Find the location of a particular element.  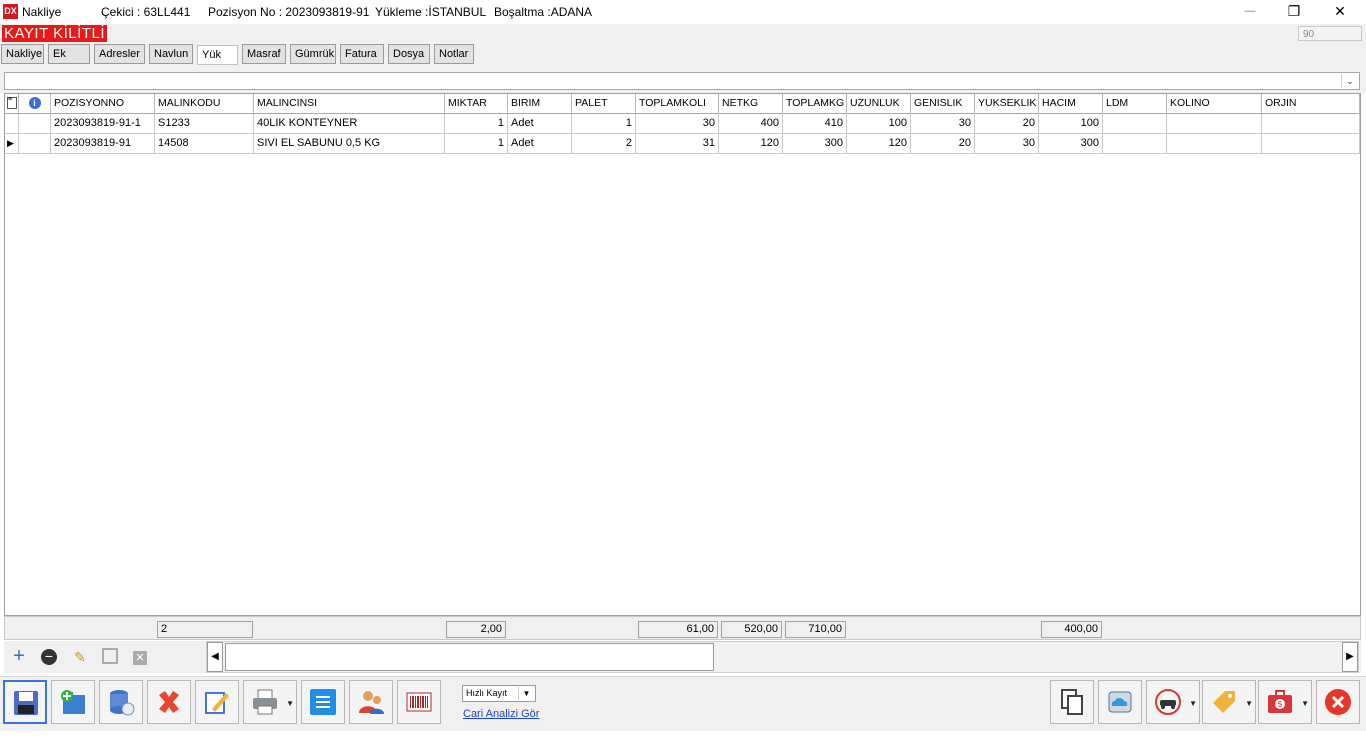

col-hacim: HACIM is located at coordinates (1071, 104).